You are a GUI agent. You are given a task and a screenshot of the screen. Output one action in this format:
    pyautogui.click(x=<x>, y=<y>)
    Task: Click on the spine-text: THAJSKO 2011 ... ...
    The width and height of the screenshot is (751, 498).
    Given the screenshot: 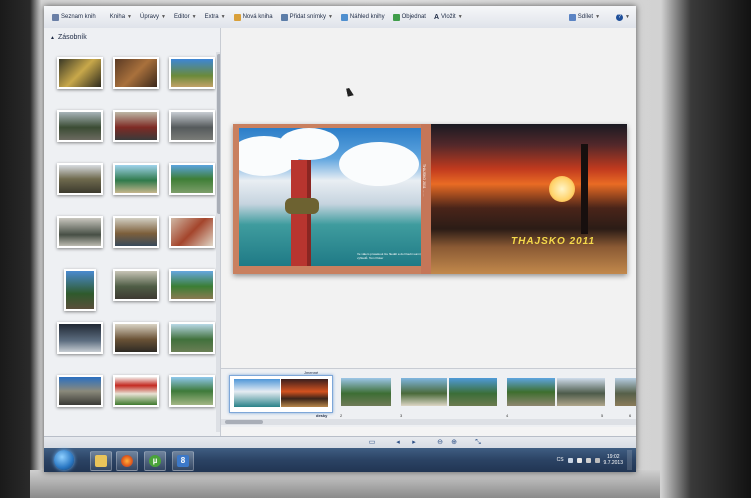 What is the action you would take?
    pyautogui.click(x=424, y=180)
    